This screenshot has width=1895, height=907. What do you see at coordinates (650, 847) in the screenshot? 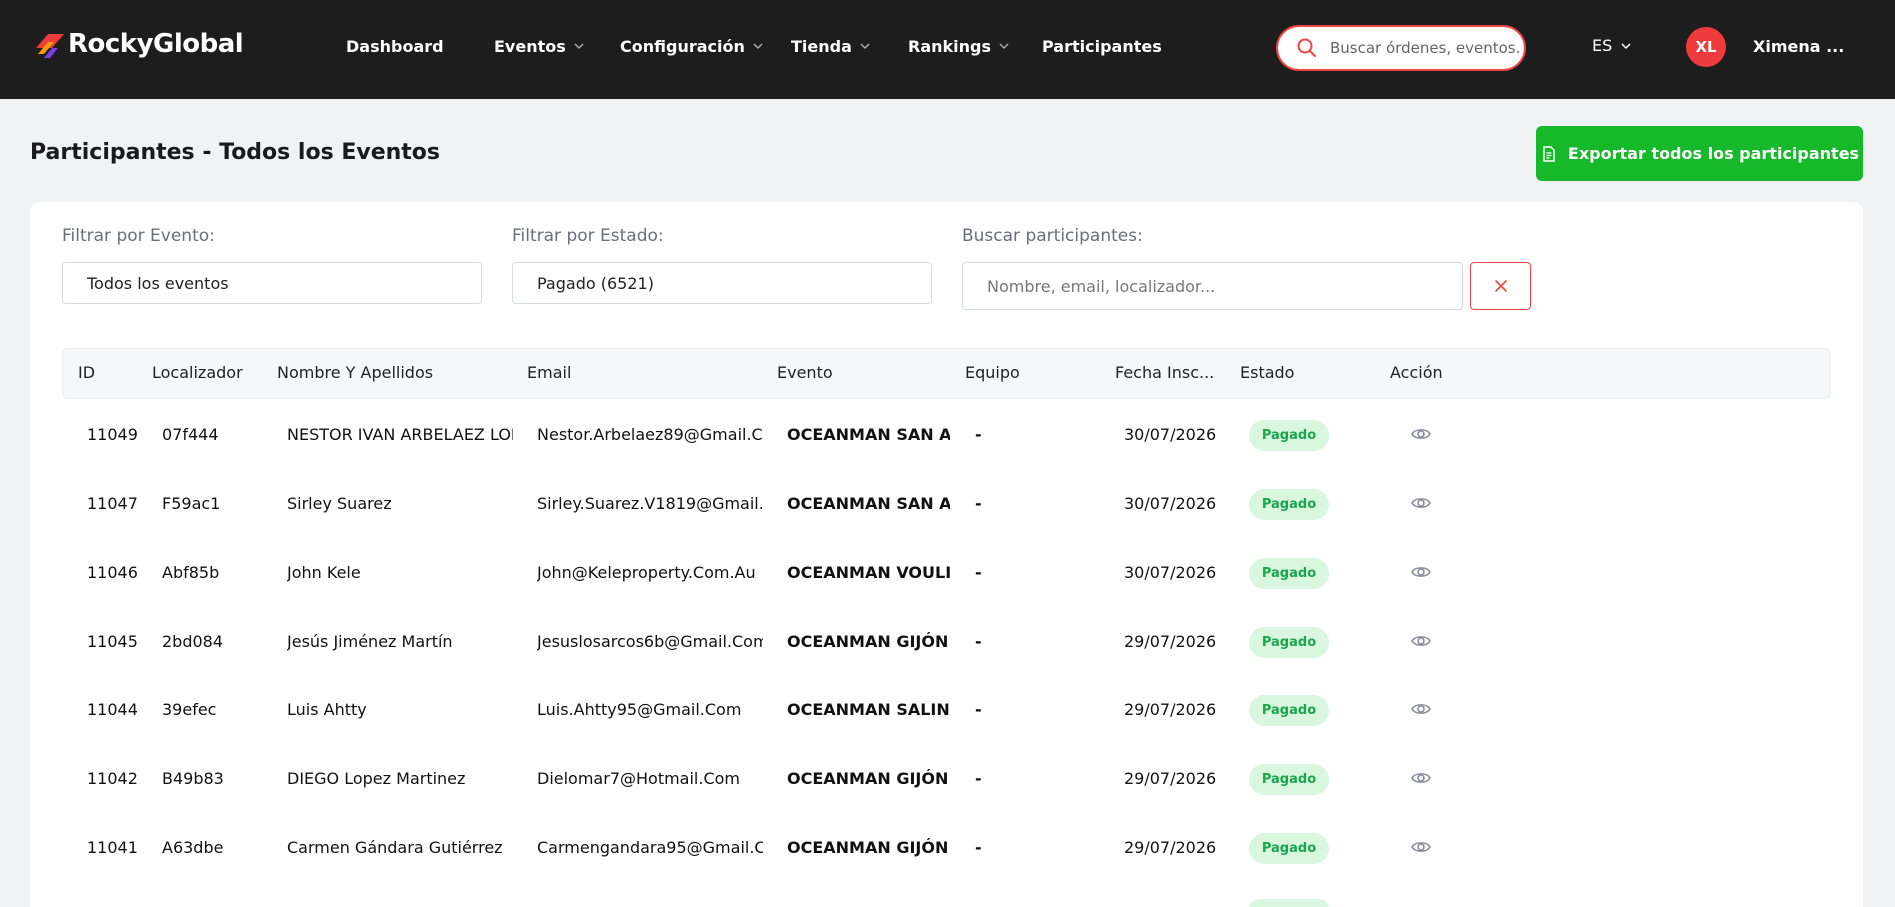
I see `cell-email: Carmengandara95@Gmail.Com` at bounding box center [650, 847].